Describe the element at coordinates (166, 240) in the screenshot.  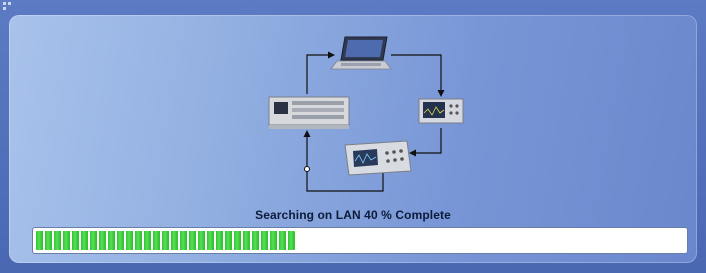
I see `progress-fill` at that location.